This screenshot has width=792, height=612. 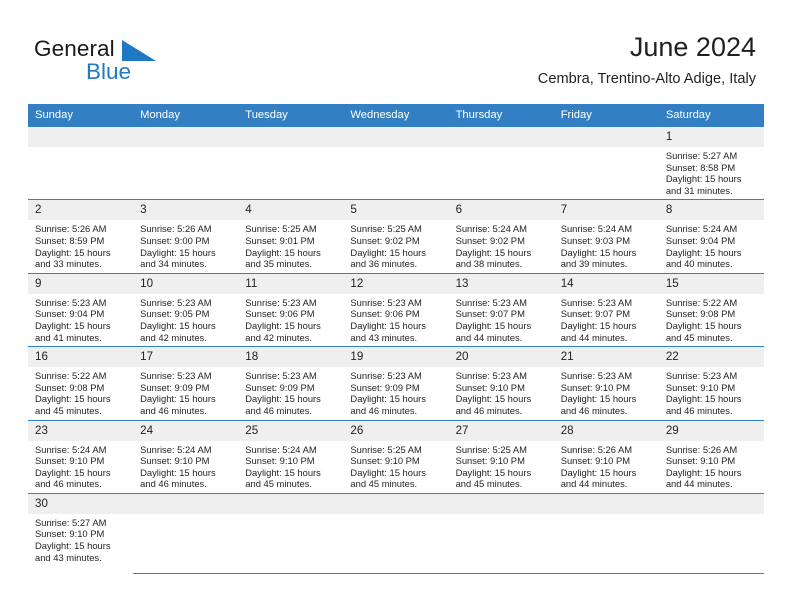 What do you see at coordinates (700, 167) in the screenshot?
I see `sunset-text: Sunset: 8:58 PM` at bounding box center [700, 167].